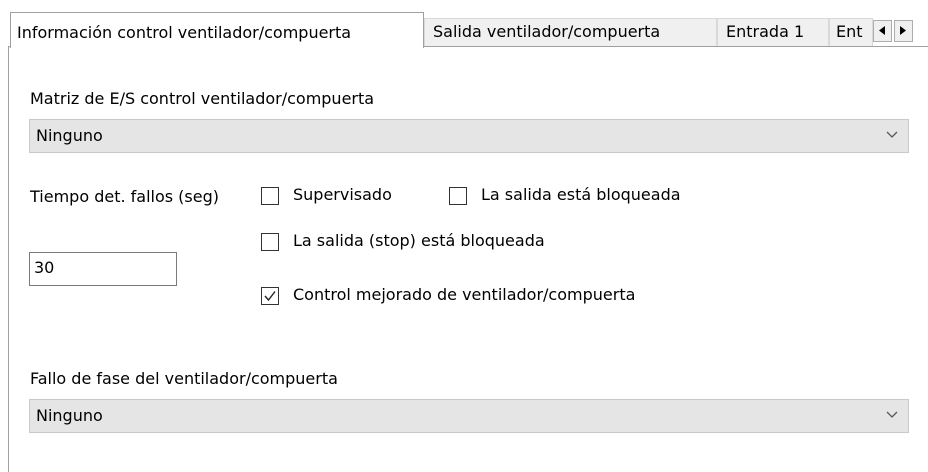  Describe the element at coordinates (44, 267) in the screenshot. I see `fault-time-value: 30` at that location.